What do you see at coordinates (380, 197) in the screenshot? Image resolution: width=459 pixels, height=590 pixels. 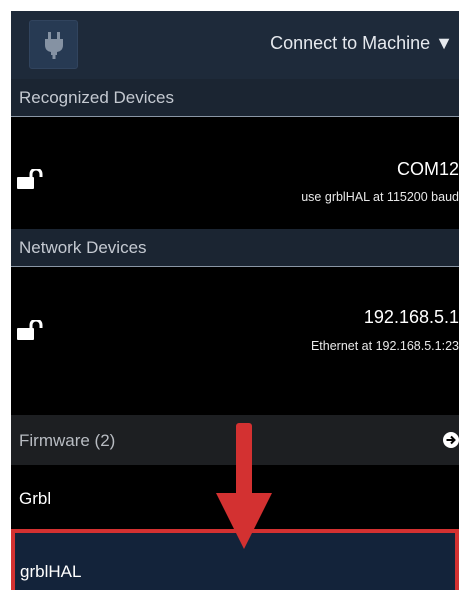 I see `device-detail: use grblHAL at 115200 baud` at bounding box center [380, 197].